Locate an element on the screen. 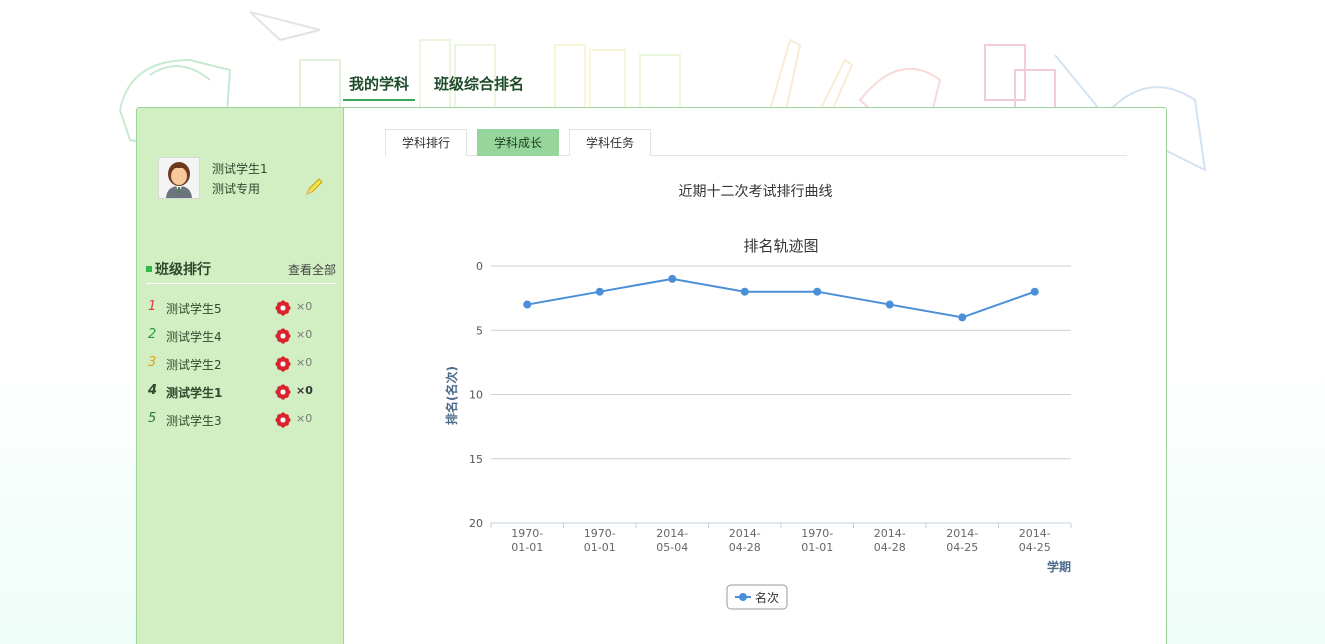 This screenshot has height=644, width=1325. subject-tabs: 学科排行 学科成长 学科任务 is located at coordinates (756, 142).